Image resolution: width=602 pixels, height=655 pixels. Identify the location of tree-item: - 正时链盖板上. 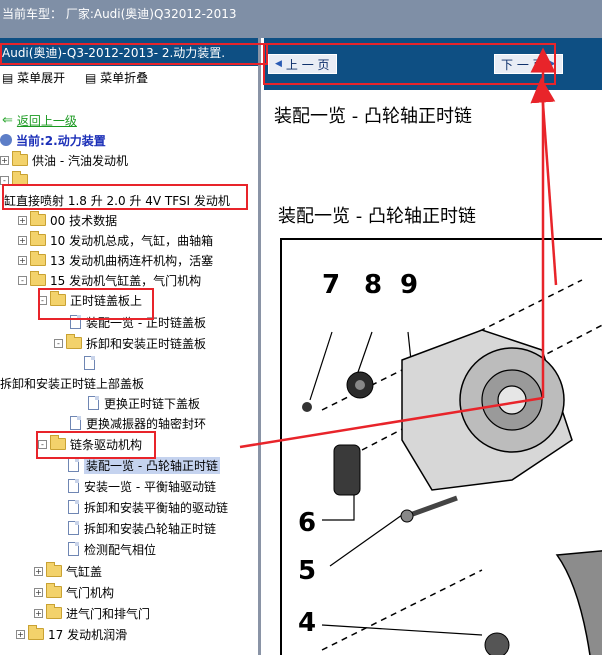
(90, 300).